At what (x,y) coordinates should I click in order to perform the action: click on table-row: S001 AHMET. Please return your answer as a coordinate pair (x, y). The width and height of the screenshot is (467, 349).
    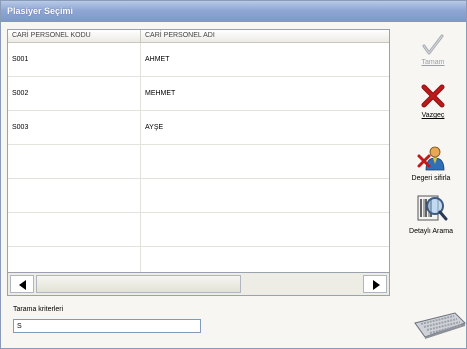
    Looking at the image, I should click on (198, 60).